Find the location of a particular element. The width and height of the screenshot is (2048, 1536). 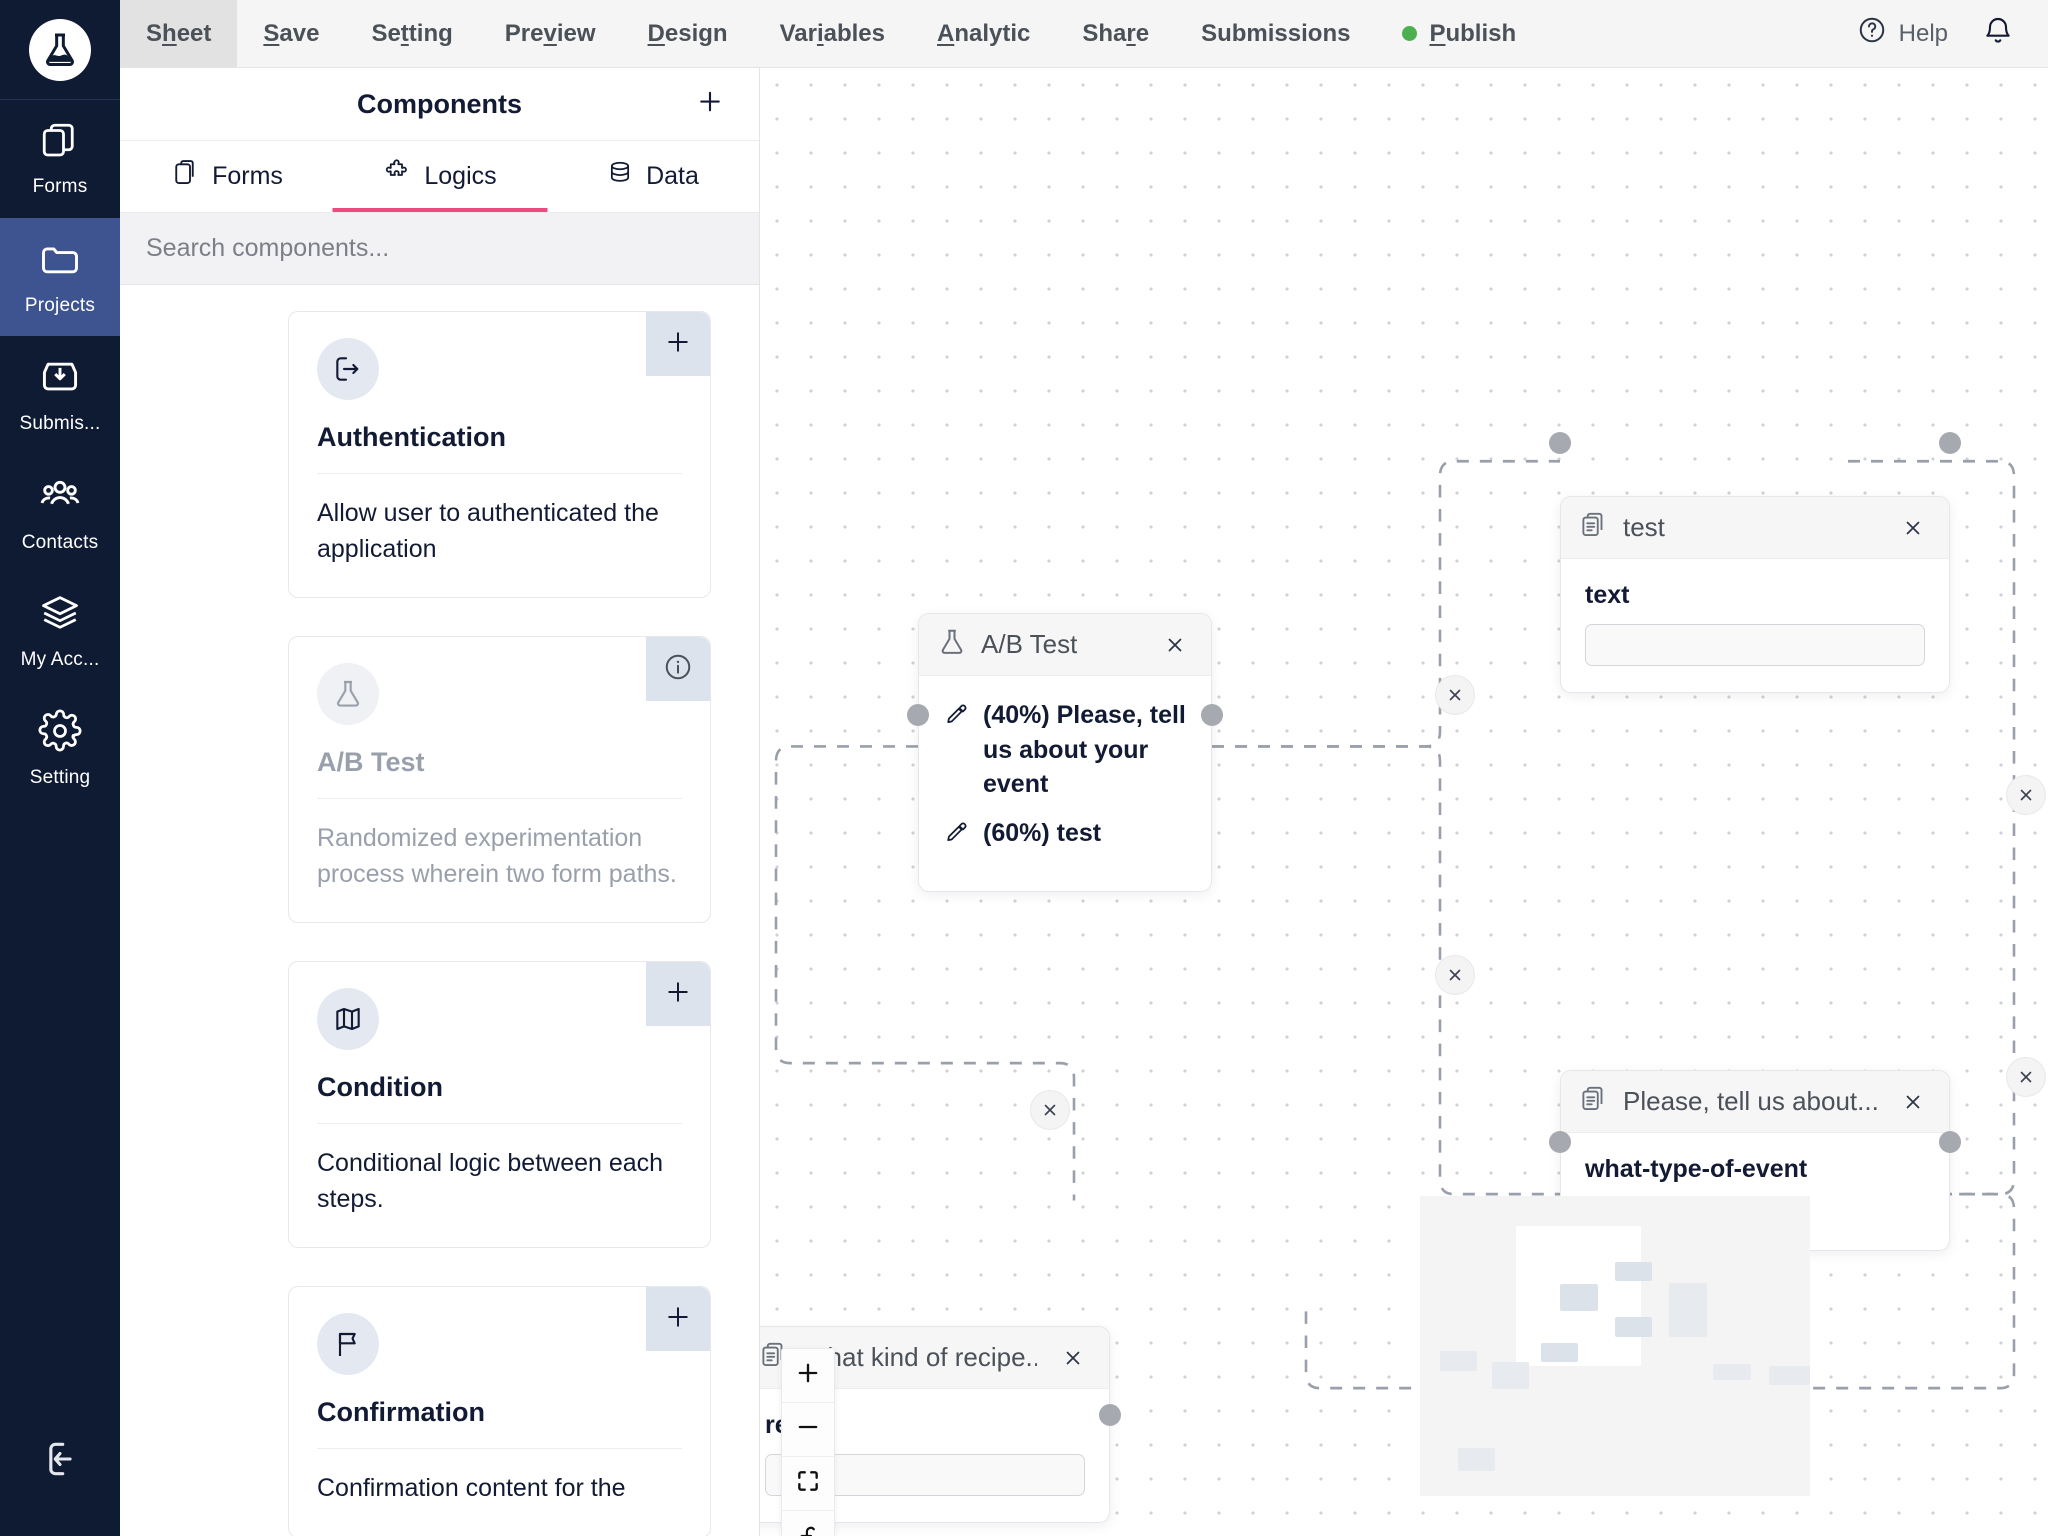

sidebar-item-forms: Forms is located at coordinates (60, 159).